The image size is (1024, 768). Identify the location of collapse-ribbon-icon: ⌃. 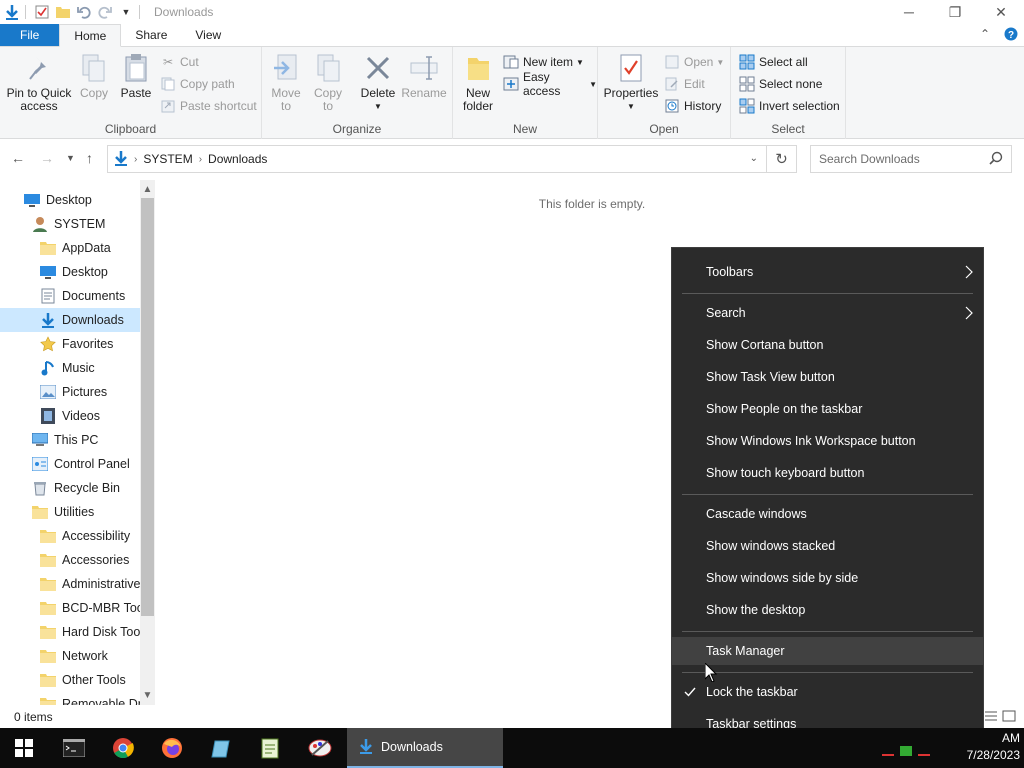
(985, 35).